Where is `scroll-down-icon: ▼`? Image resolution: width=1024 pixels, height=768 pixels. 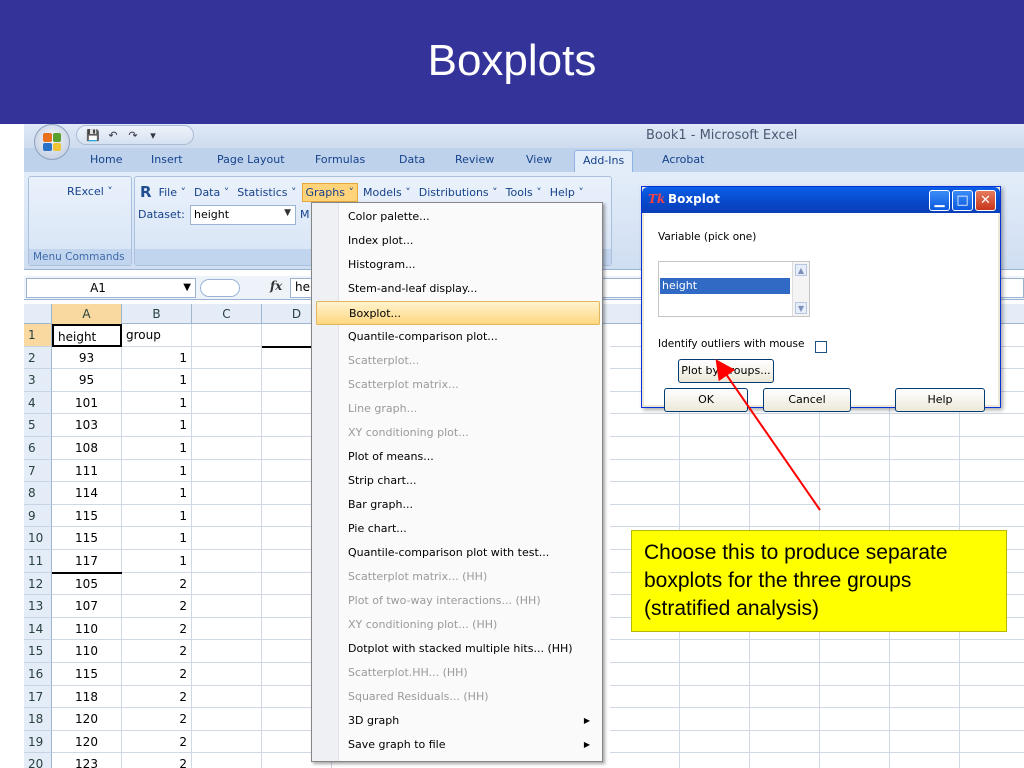
scroll-down-icon: ▼ is located at coordinates (801, 308).